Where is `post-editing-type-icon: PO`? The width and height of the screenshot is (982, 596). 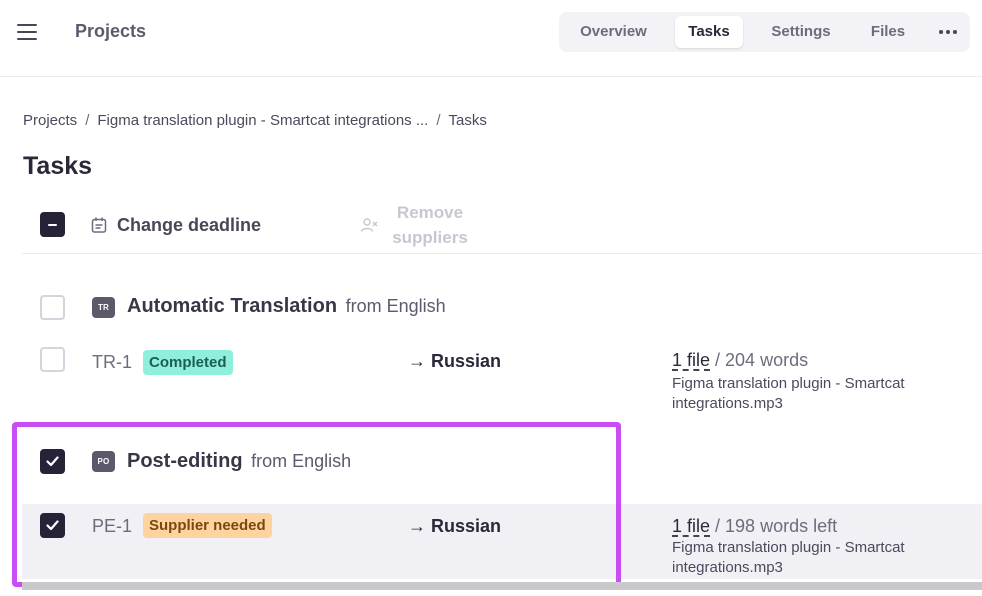 post-editing-type-icon: PO is located at coordinates (103, 461).